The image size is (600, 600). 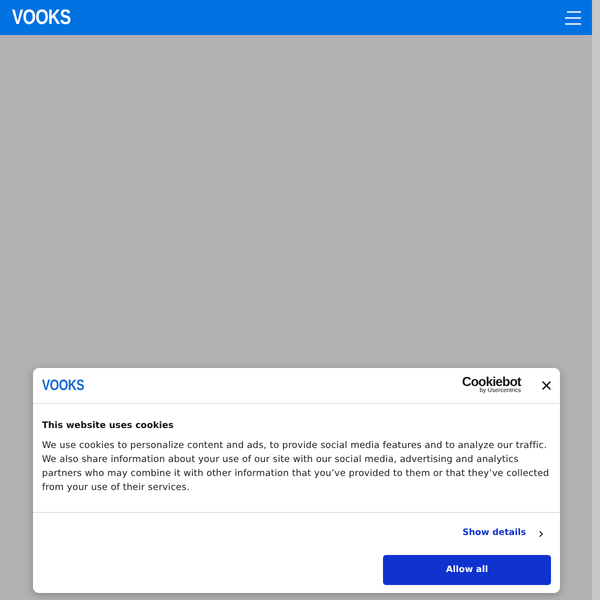 What do you see at coordinates (467, 570) in the screenshot?
I see `allow-all-button: Allow all` at bounding box center [467, 570].